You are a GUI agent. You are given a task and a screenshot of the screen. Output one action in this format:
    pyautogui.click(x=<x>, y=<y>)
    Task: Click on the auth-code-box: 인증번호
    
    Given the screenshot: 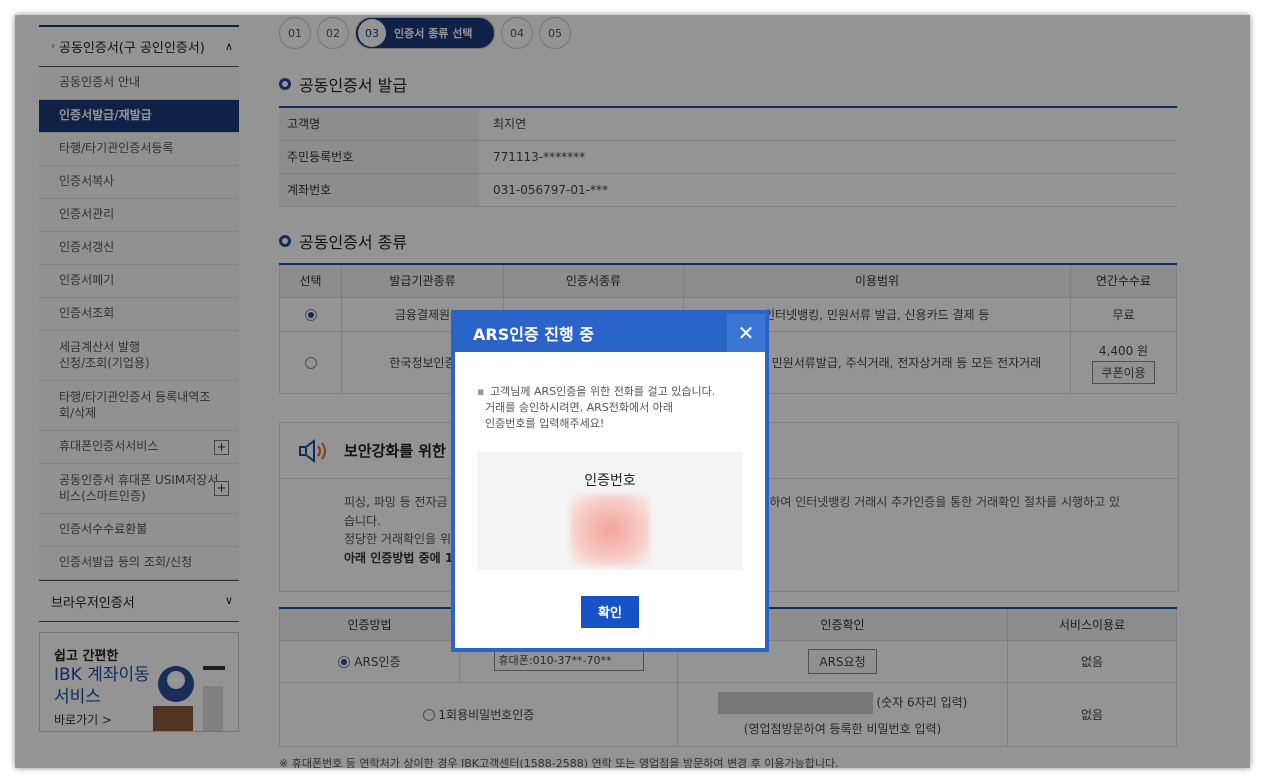 What is the action you would take?
    pyautogui.click(x=610, y=510)
    